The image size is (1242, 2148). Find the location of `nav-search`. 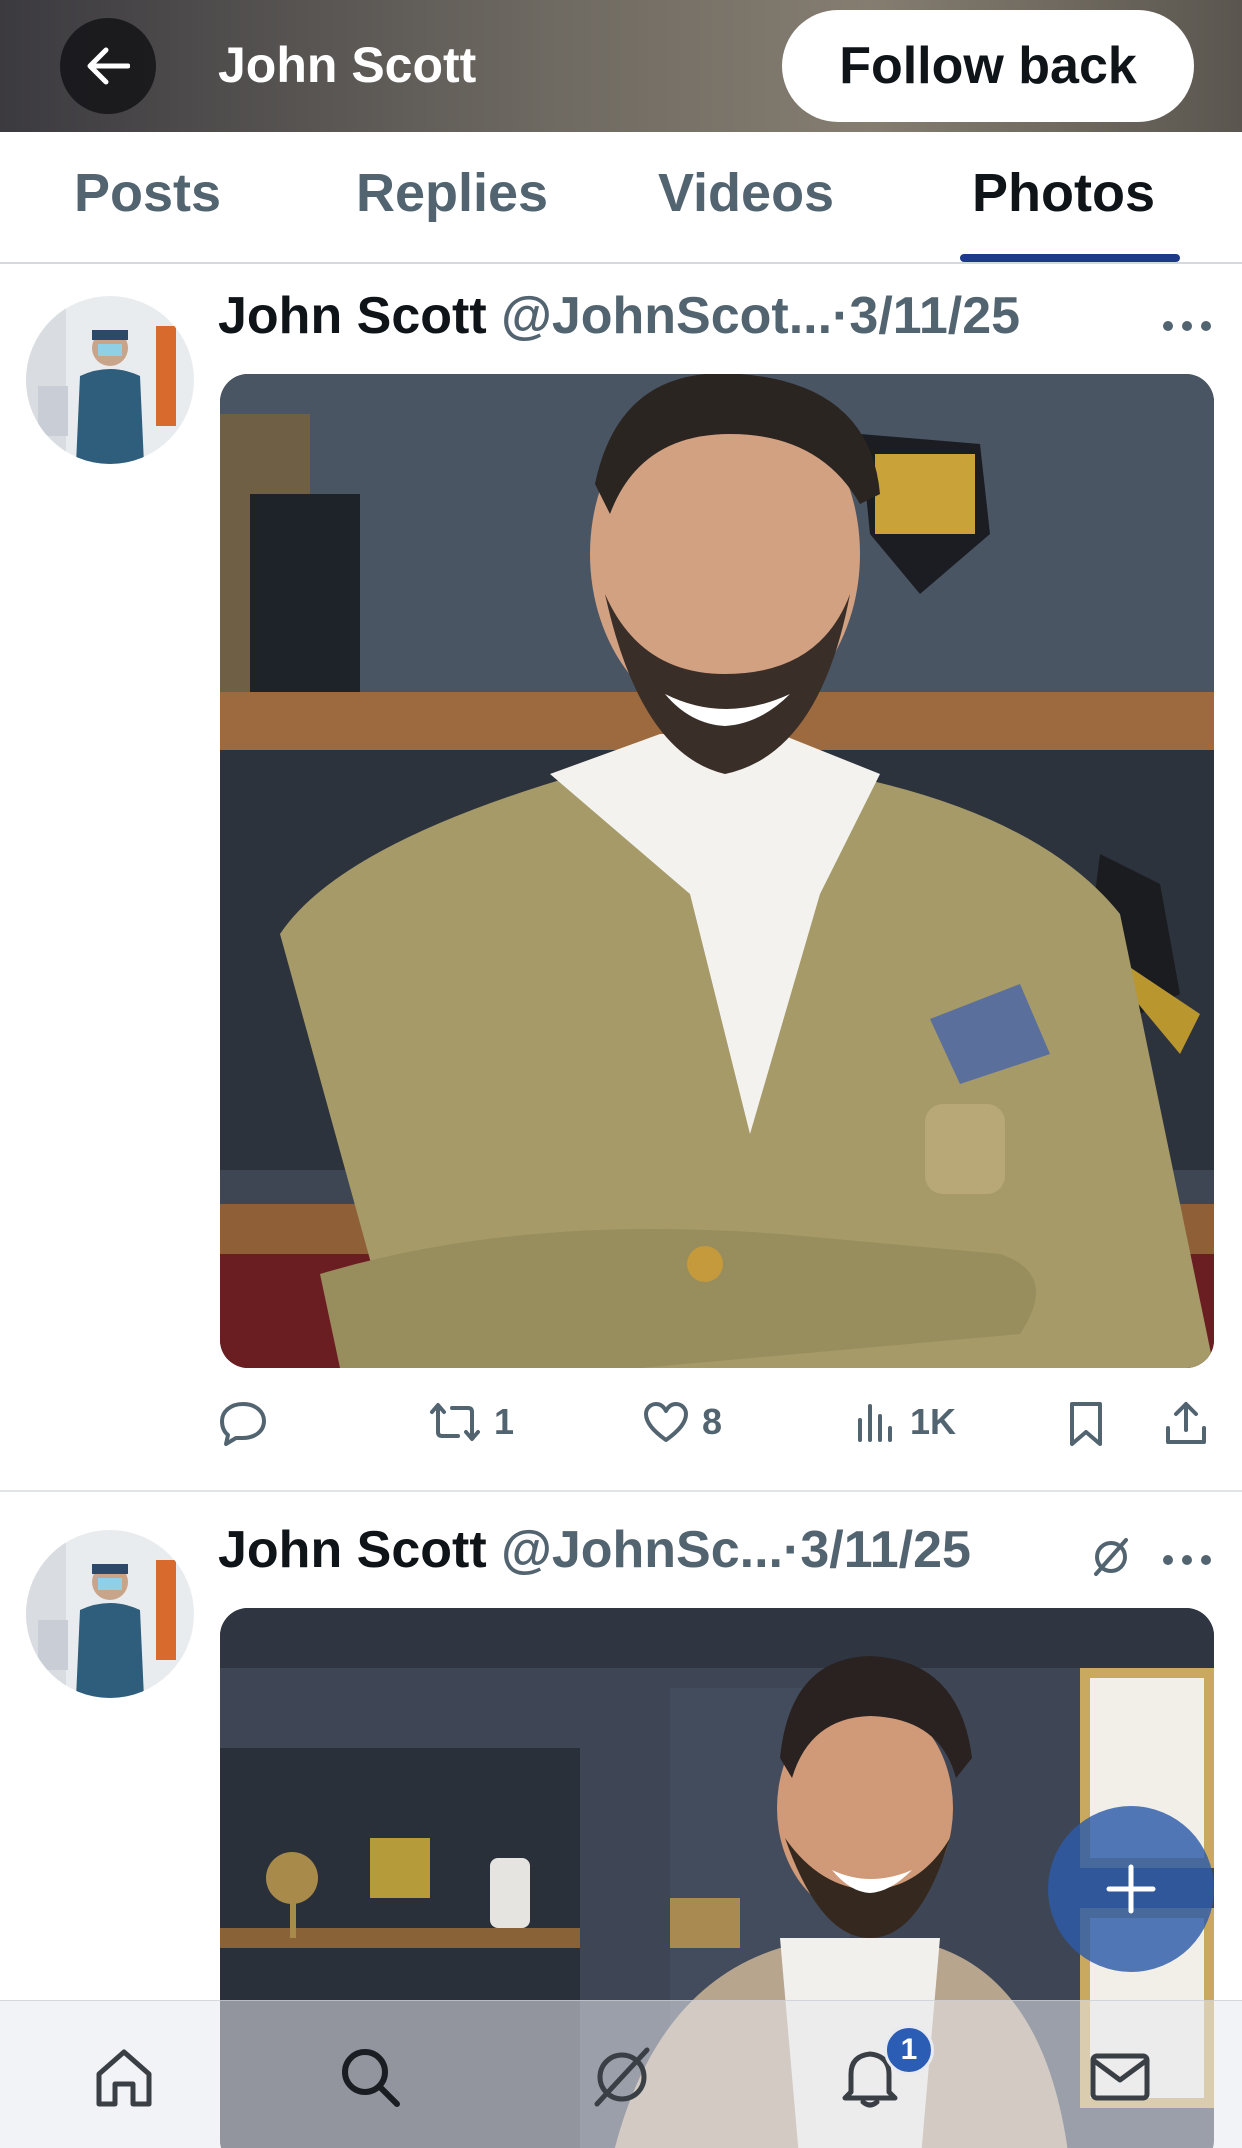

nav-search is located at coordinates (370, 2077).